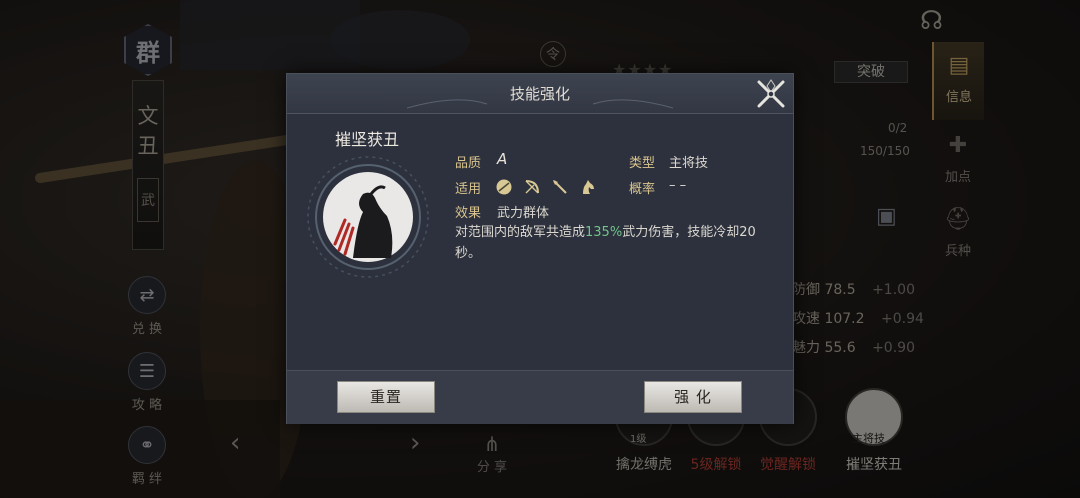 The width and height of the screenshot is (1080, 498). What do you see at coordinates (588, 187) in the screenshot?
I see `horse-icon` at bounding box center [588, 187].